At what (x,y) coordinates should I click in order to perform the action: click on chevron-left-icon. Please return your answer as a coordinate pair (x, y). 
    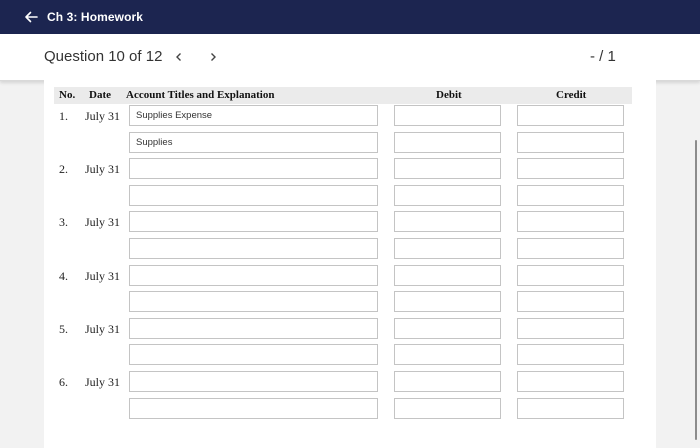
    Looking at the image, I should click on (179, 57).